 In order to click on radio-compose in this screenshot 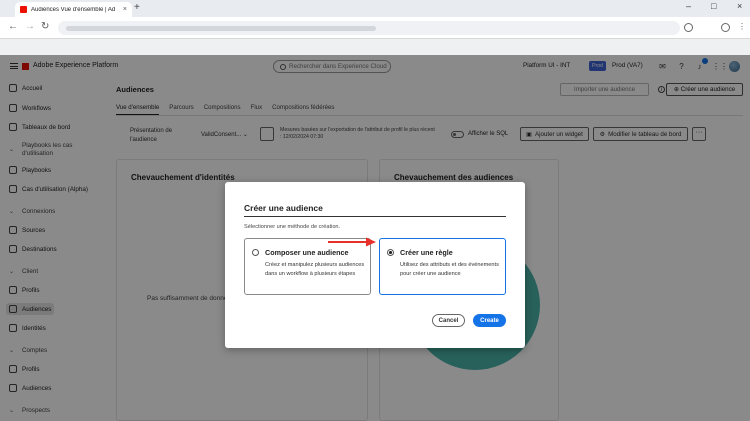, I will do `click(255, 252)`.